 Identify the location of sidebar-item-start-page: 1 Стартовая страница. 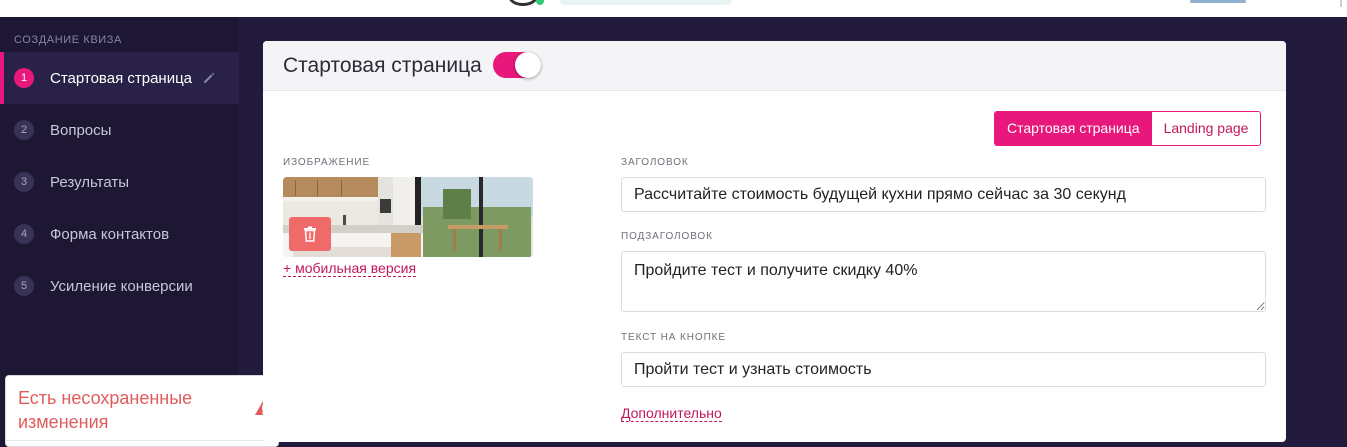
(119, 78).